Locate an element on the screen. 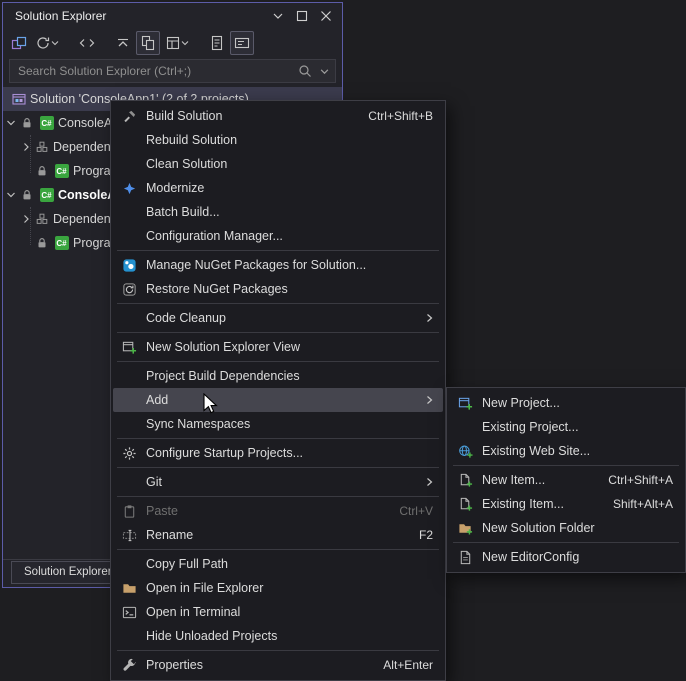 Image resolution: width=686 pixels, height=681 pixels. menu-item-existing-item: Existing Item... Shift+Alt+A is located at coordinates (566, 504).